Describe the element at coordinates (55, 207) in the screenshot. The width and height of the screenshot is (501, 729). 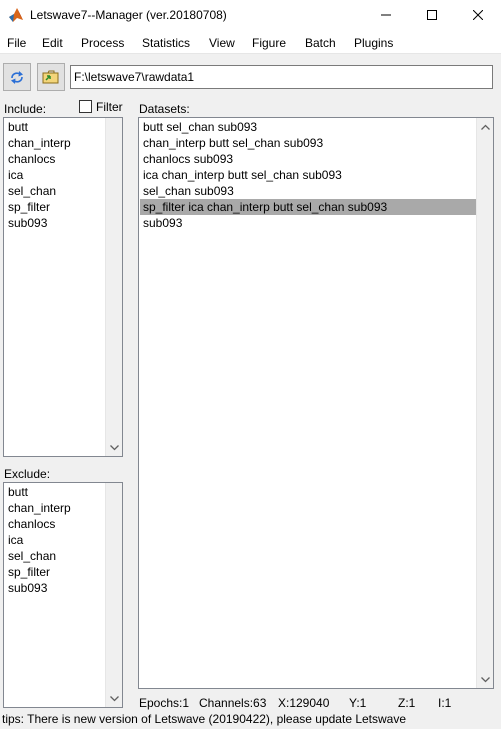
I see `include-item-sp-filter: sp_filter` at that location.